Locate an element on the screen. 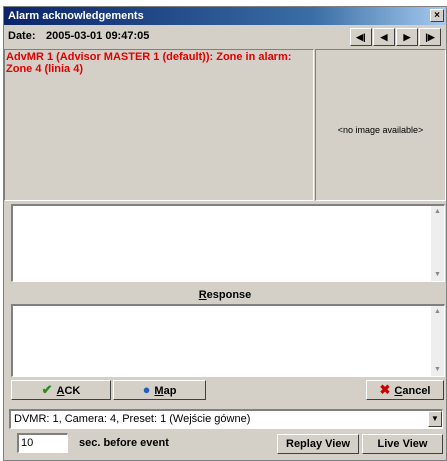 Image resolution: width=447 pixels, height=461 pixels. checkmark-icon: ✔ is located at coordinates (47, 389).